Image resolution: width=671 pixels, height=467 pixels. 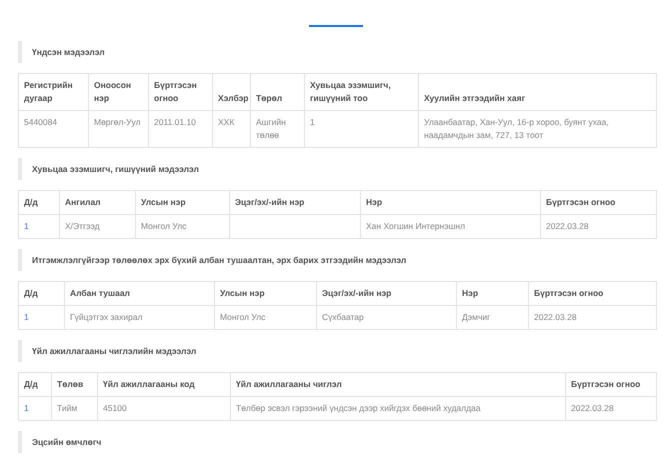 What do you see at coordinates (231, 92) in the screenshot?
I see `column-header: Хэлбэр` at bounding box center [231, 92].